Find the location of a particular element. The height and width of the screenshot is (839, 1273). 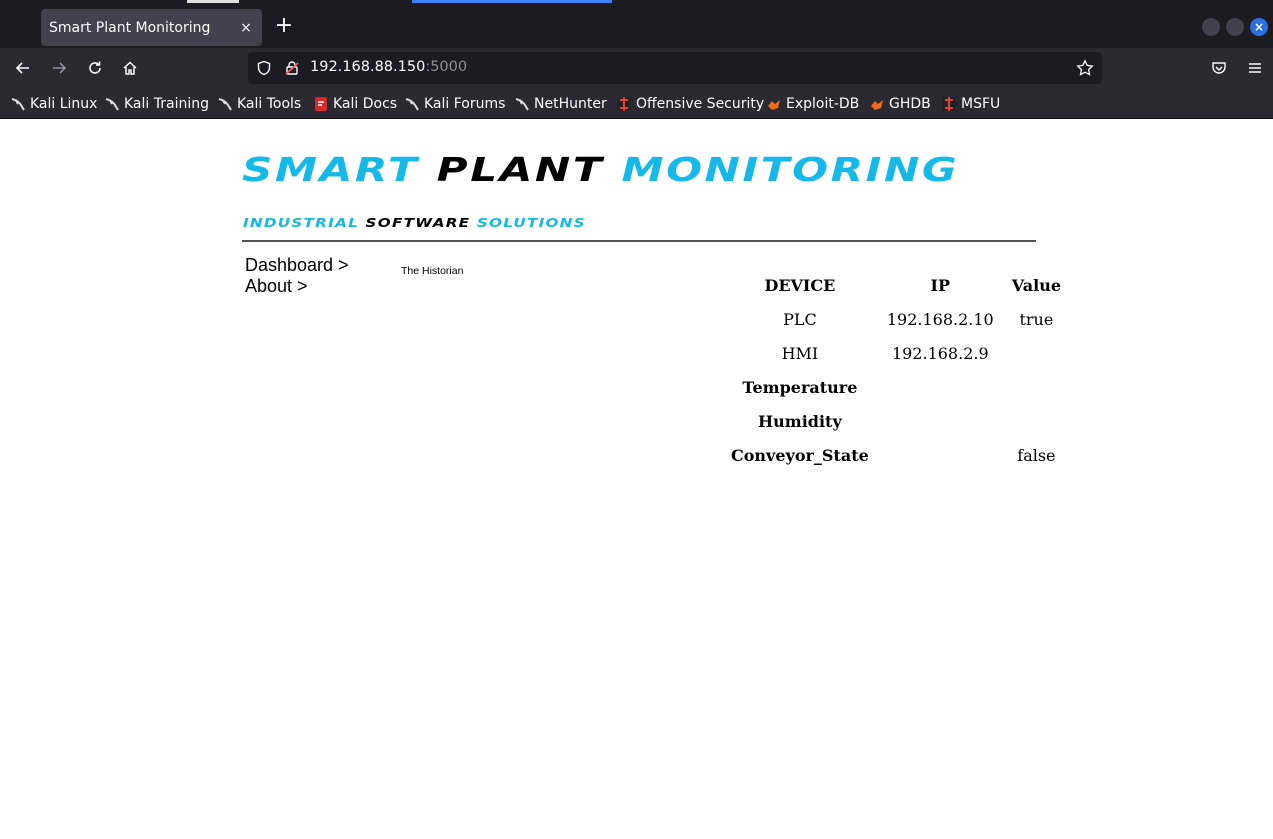

url-text: 192.168.88.150:5000 is located at coordinates (388, 67).